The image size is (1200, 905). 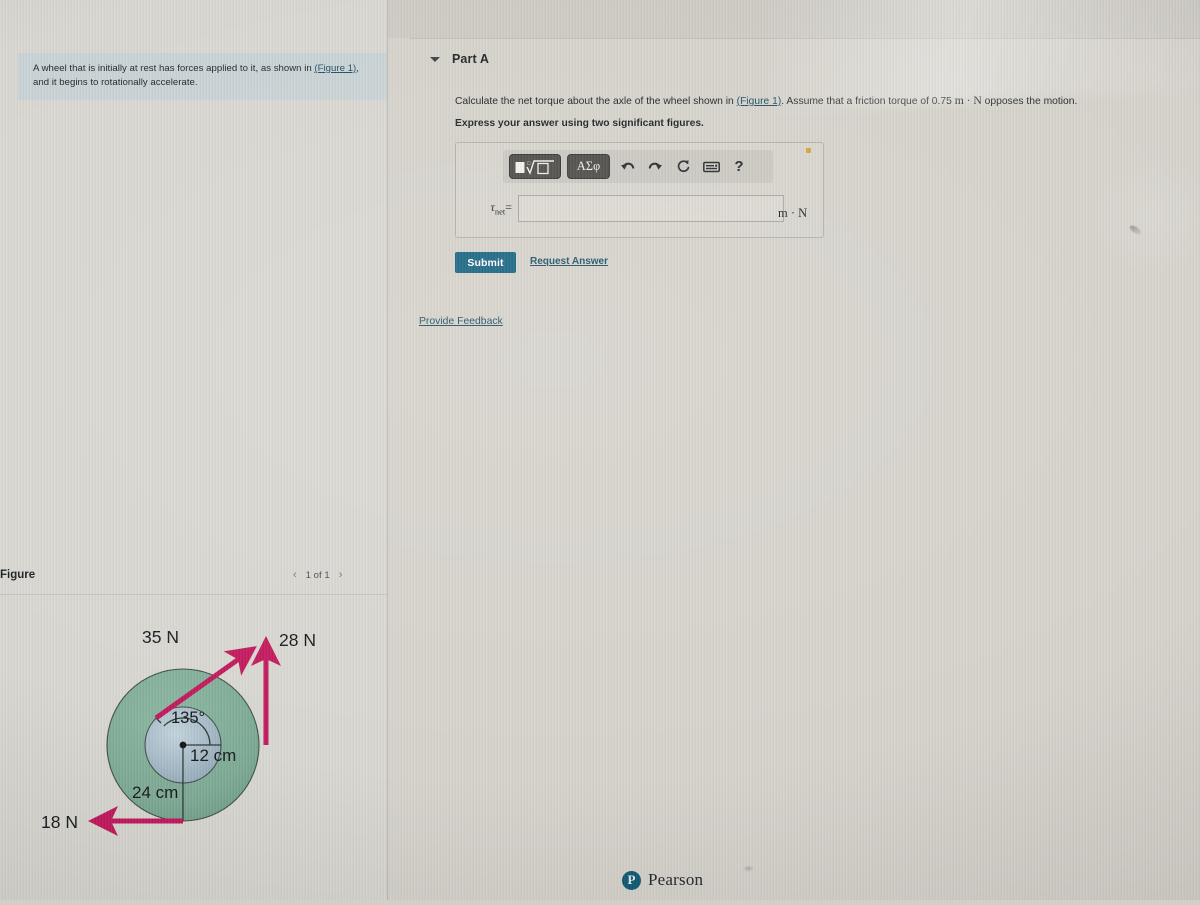 What do you see at coordinates (183, 745) in the screenshot?
I see `axle-center-dot` at bounding box center [183, 745].